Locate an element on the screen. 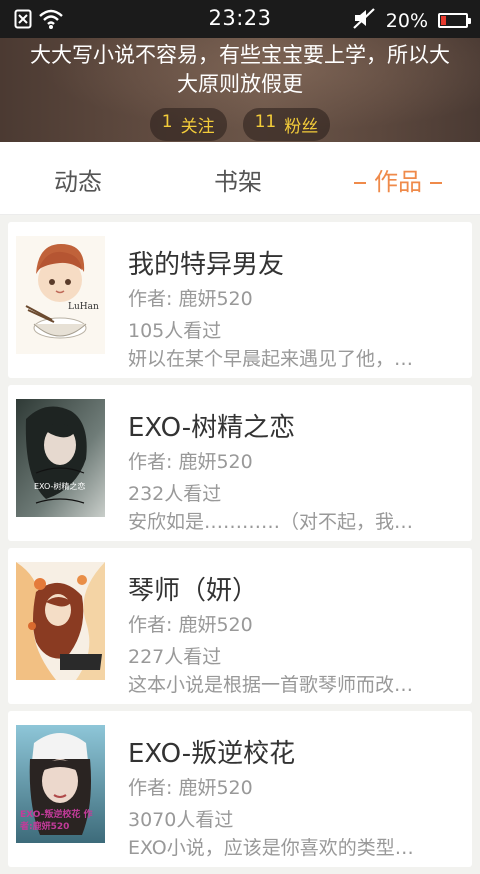 This screenshot has width=480, height=874. tab-works: 作品 is located at coordinates (398, 179).